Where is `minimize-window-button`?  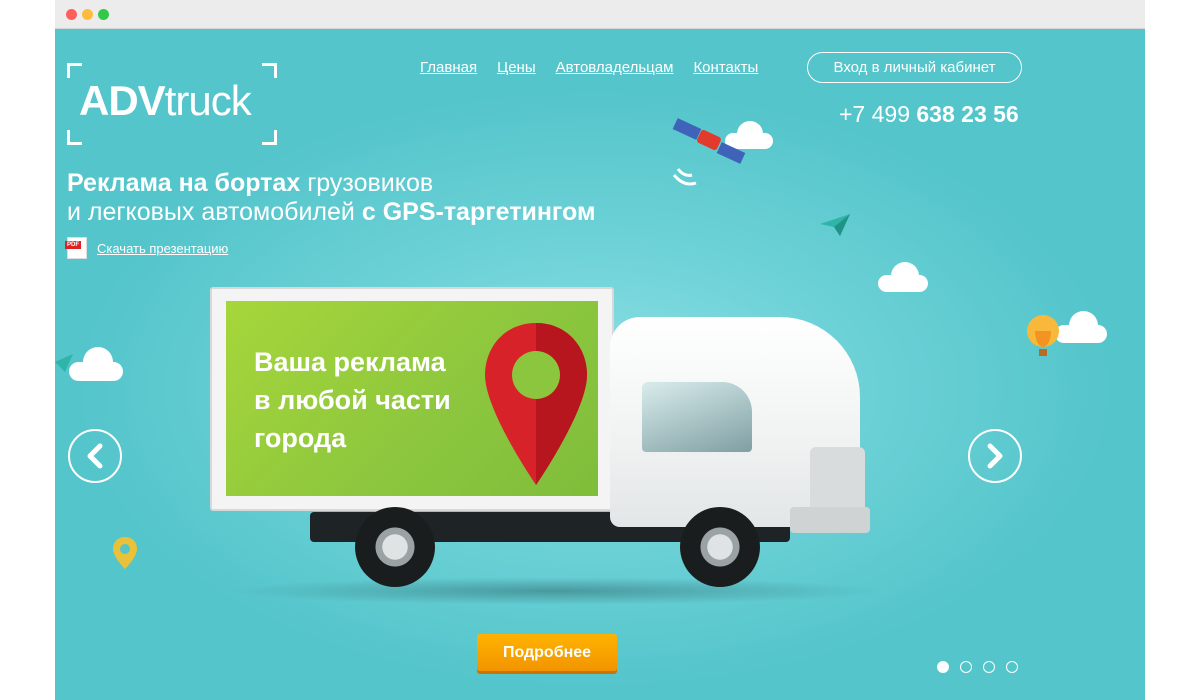
minimize-window-button is located at coordinates (87, 14).